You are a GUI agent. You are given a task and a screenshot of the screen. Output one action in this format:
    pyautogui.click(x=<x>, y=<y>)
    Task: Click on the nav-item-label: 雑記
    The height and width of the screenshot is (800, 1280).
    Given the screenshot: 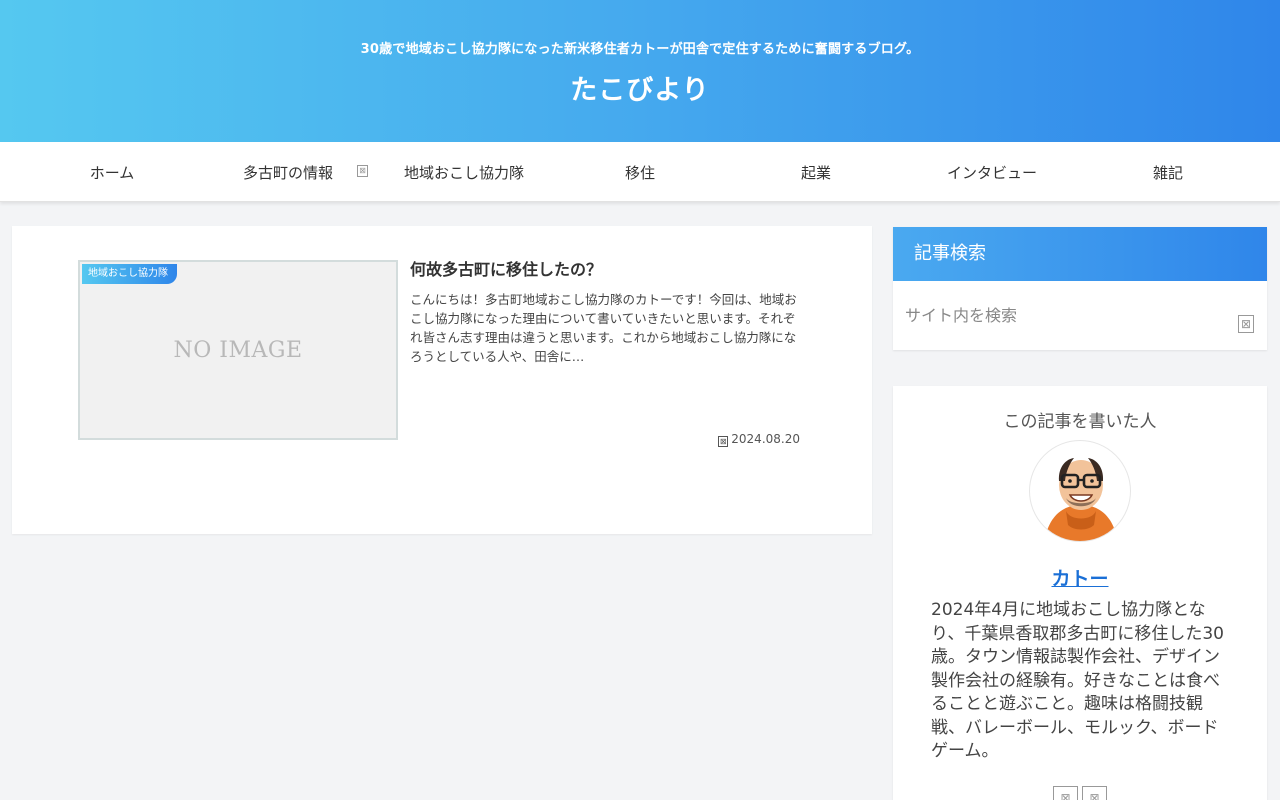 What is the action you would take?
    pyautogui.click(x=1167, y=172)
    